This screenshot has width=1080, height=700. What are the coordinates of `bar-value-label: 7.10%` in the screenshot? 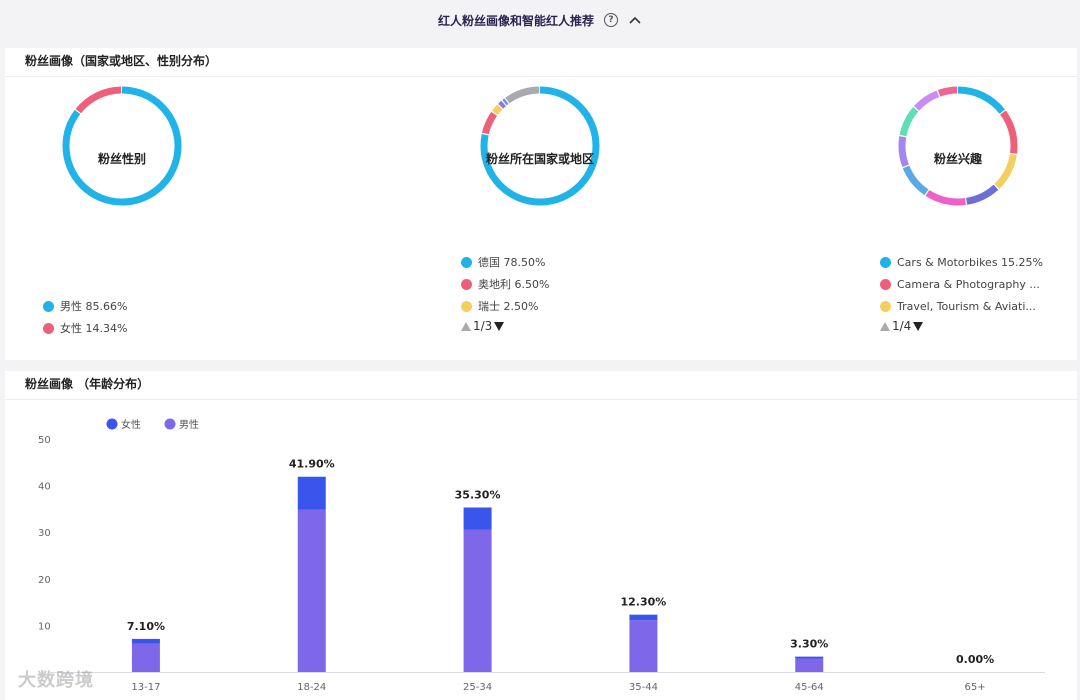 It's located at (146, 626).